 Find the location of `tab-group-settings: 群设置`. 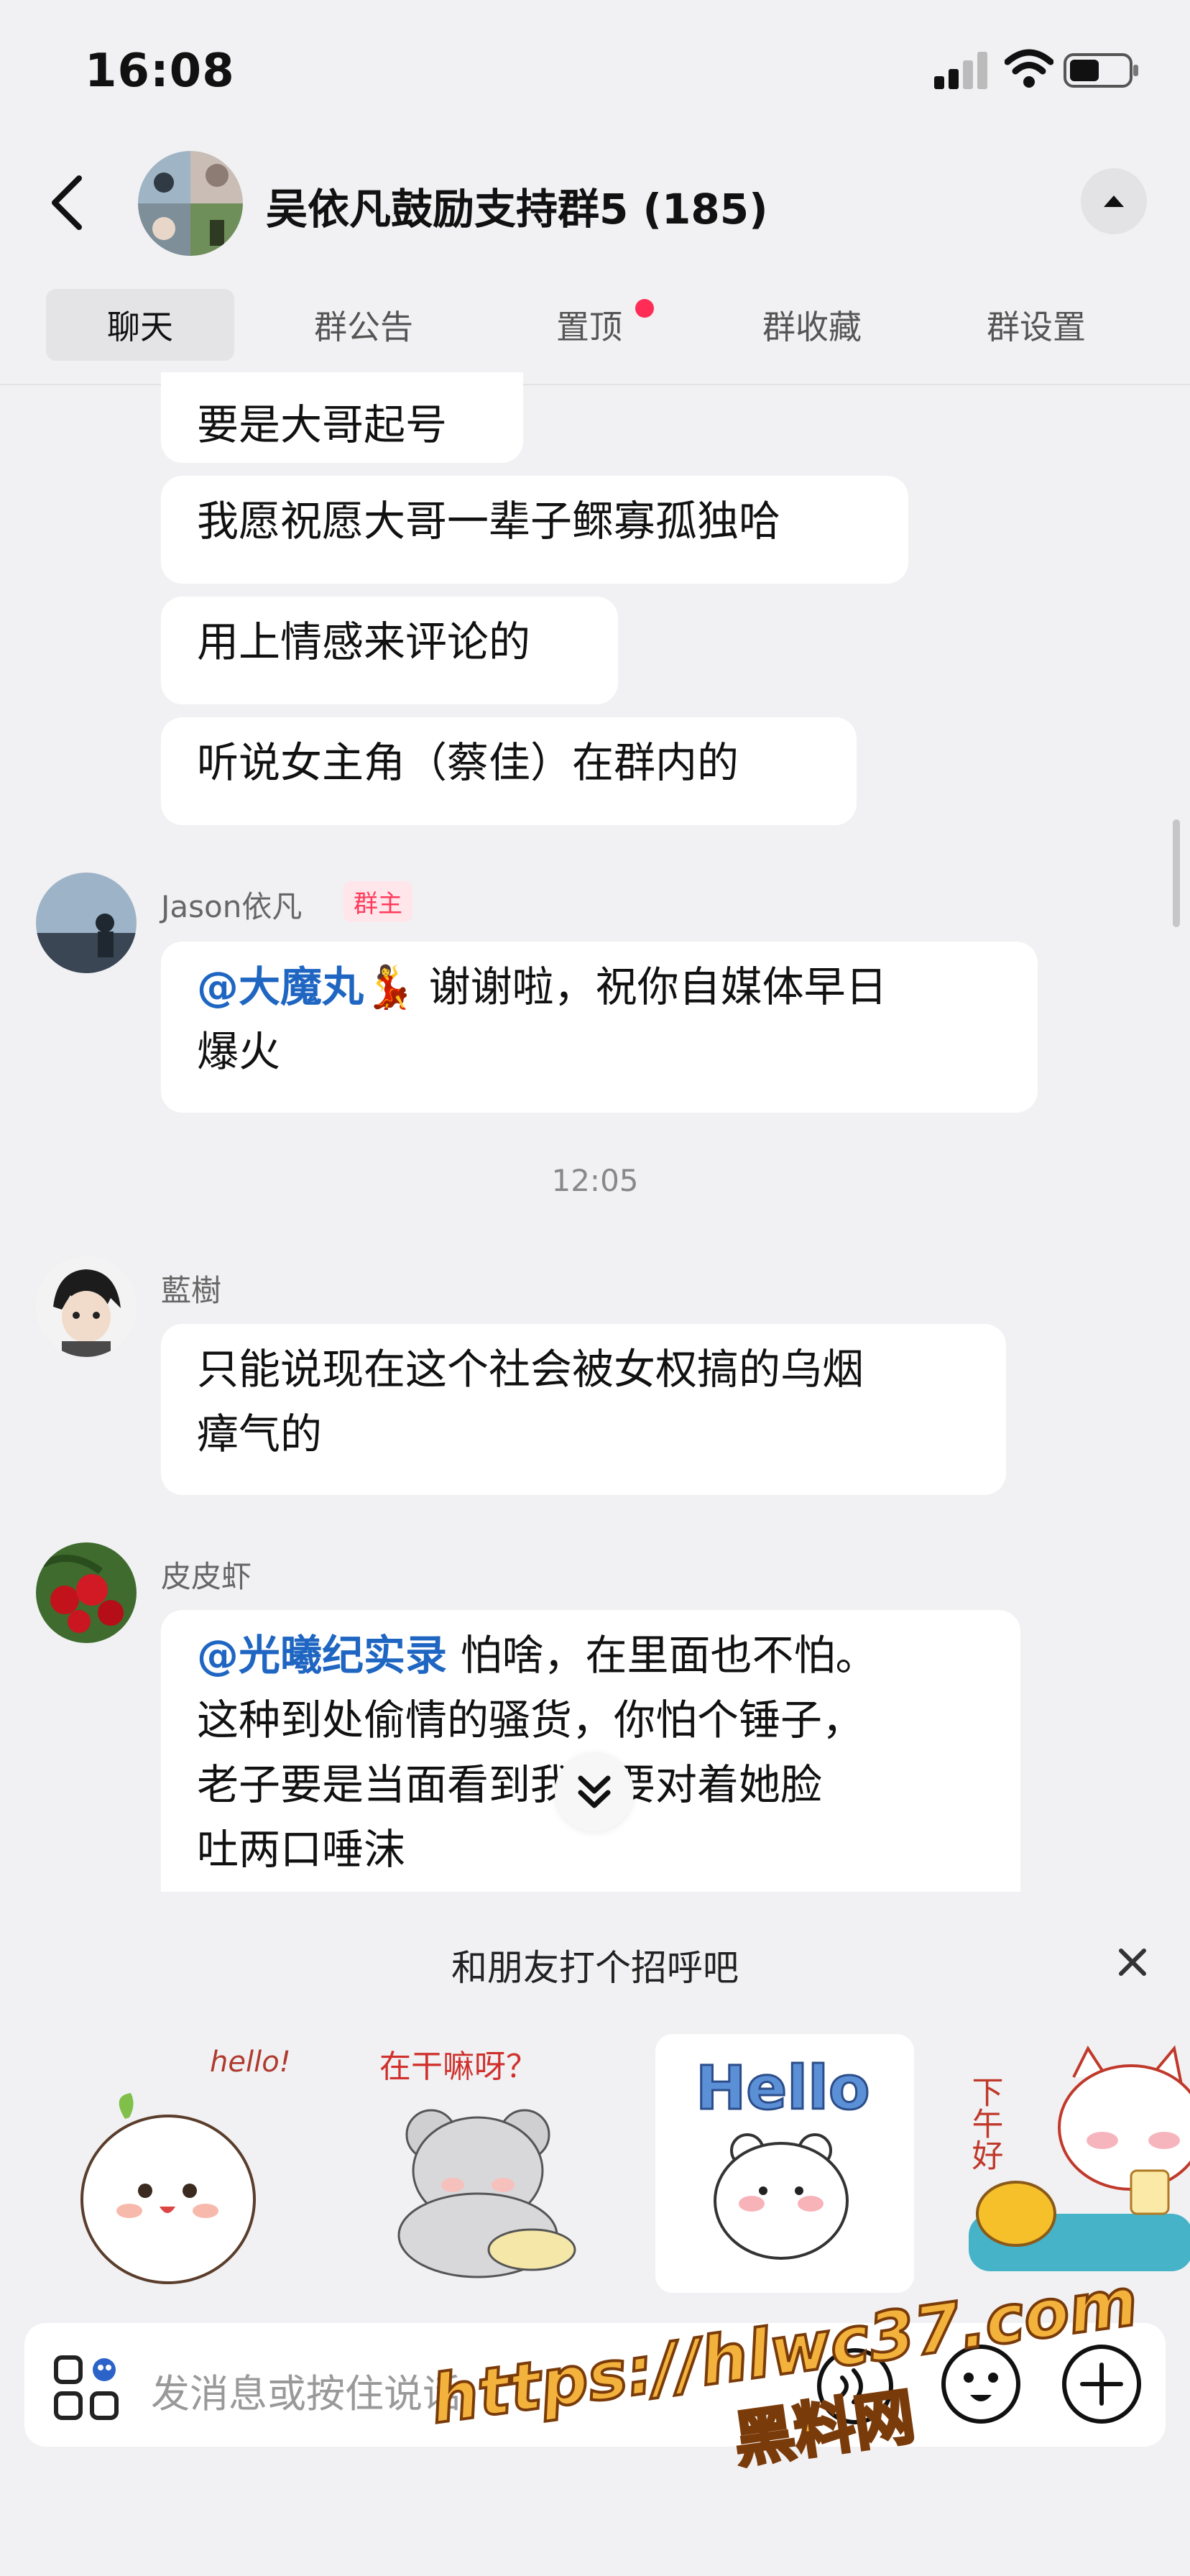

tab-group-settings: 群设置 is located at coordinates (1036, 325).